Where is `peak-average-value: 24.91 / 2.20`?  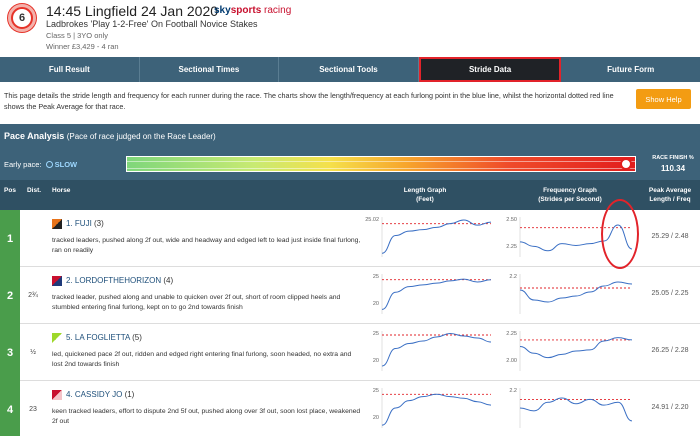
peak-average-value: 24.91 / 2.20 is located at coordinates (670, 407).